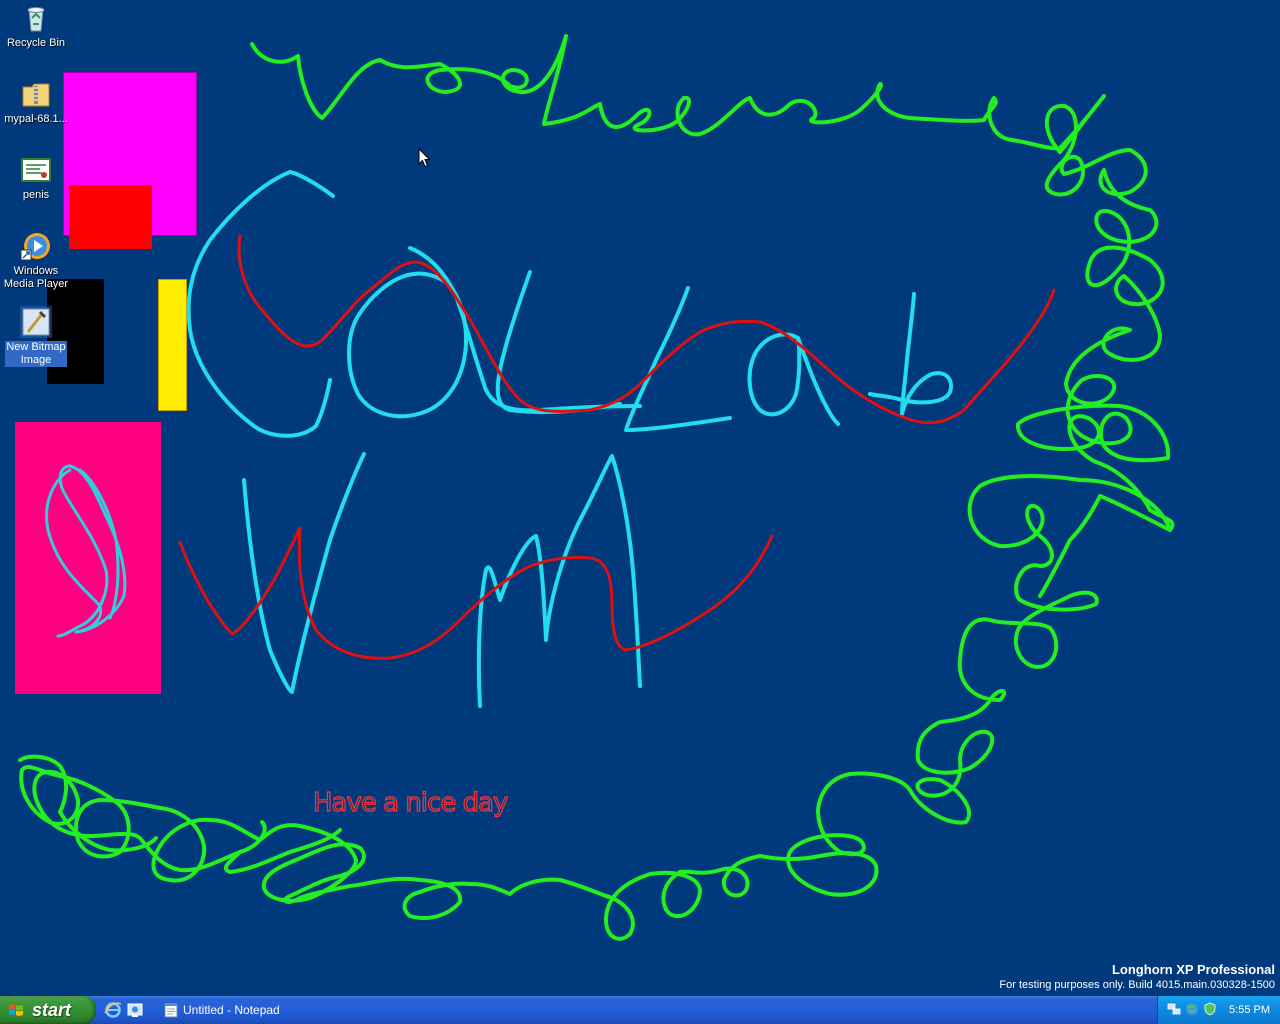 This screenshot has height=1024, width=1280. What do you see at coordinates (1174, 1009) in the screenshot?
I see `network-icon` at bounding box center [1174, 1009].